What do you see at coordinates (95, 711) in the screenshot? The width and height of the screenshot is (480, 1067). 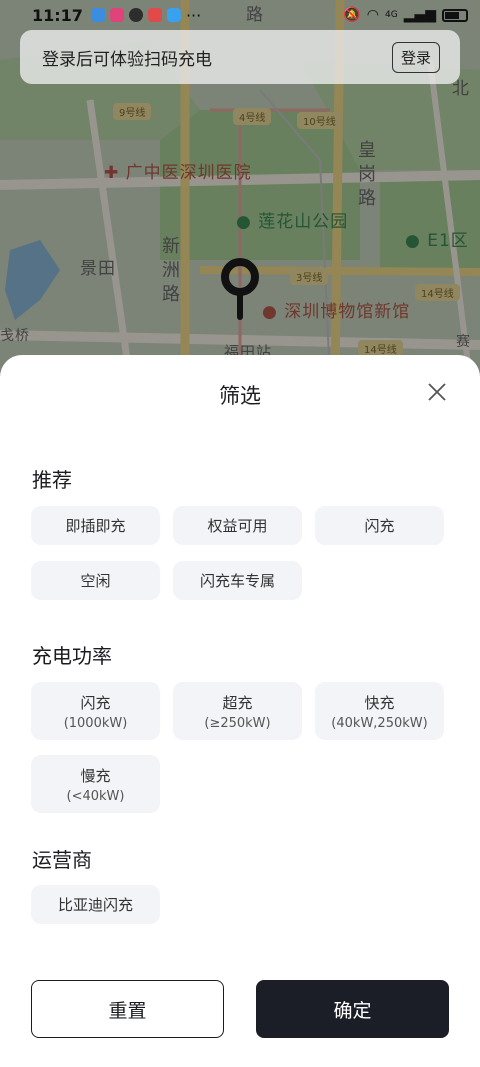 I see `filter-chip-power: 闪充 (1000kW)` at bounding box center [95, 711].